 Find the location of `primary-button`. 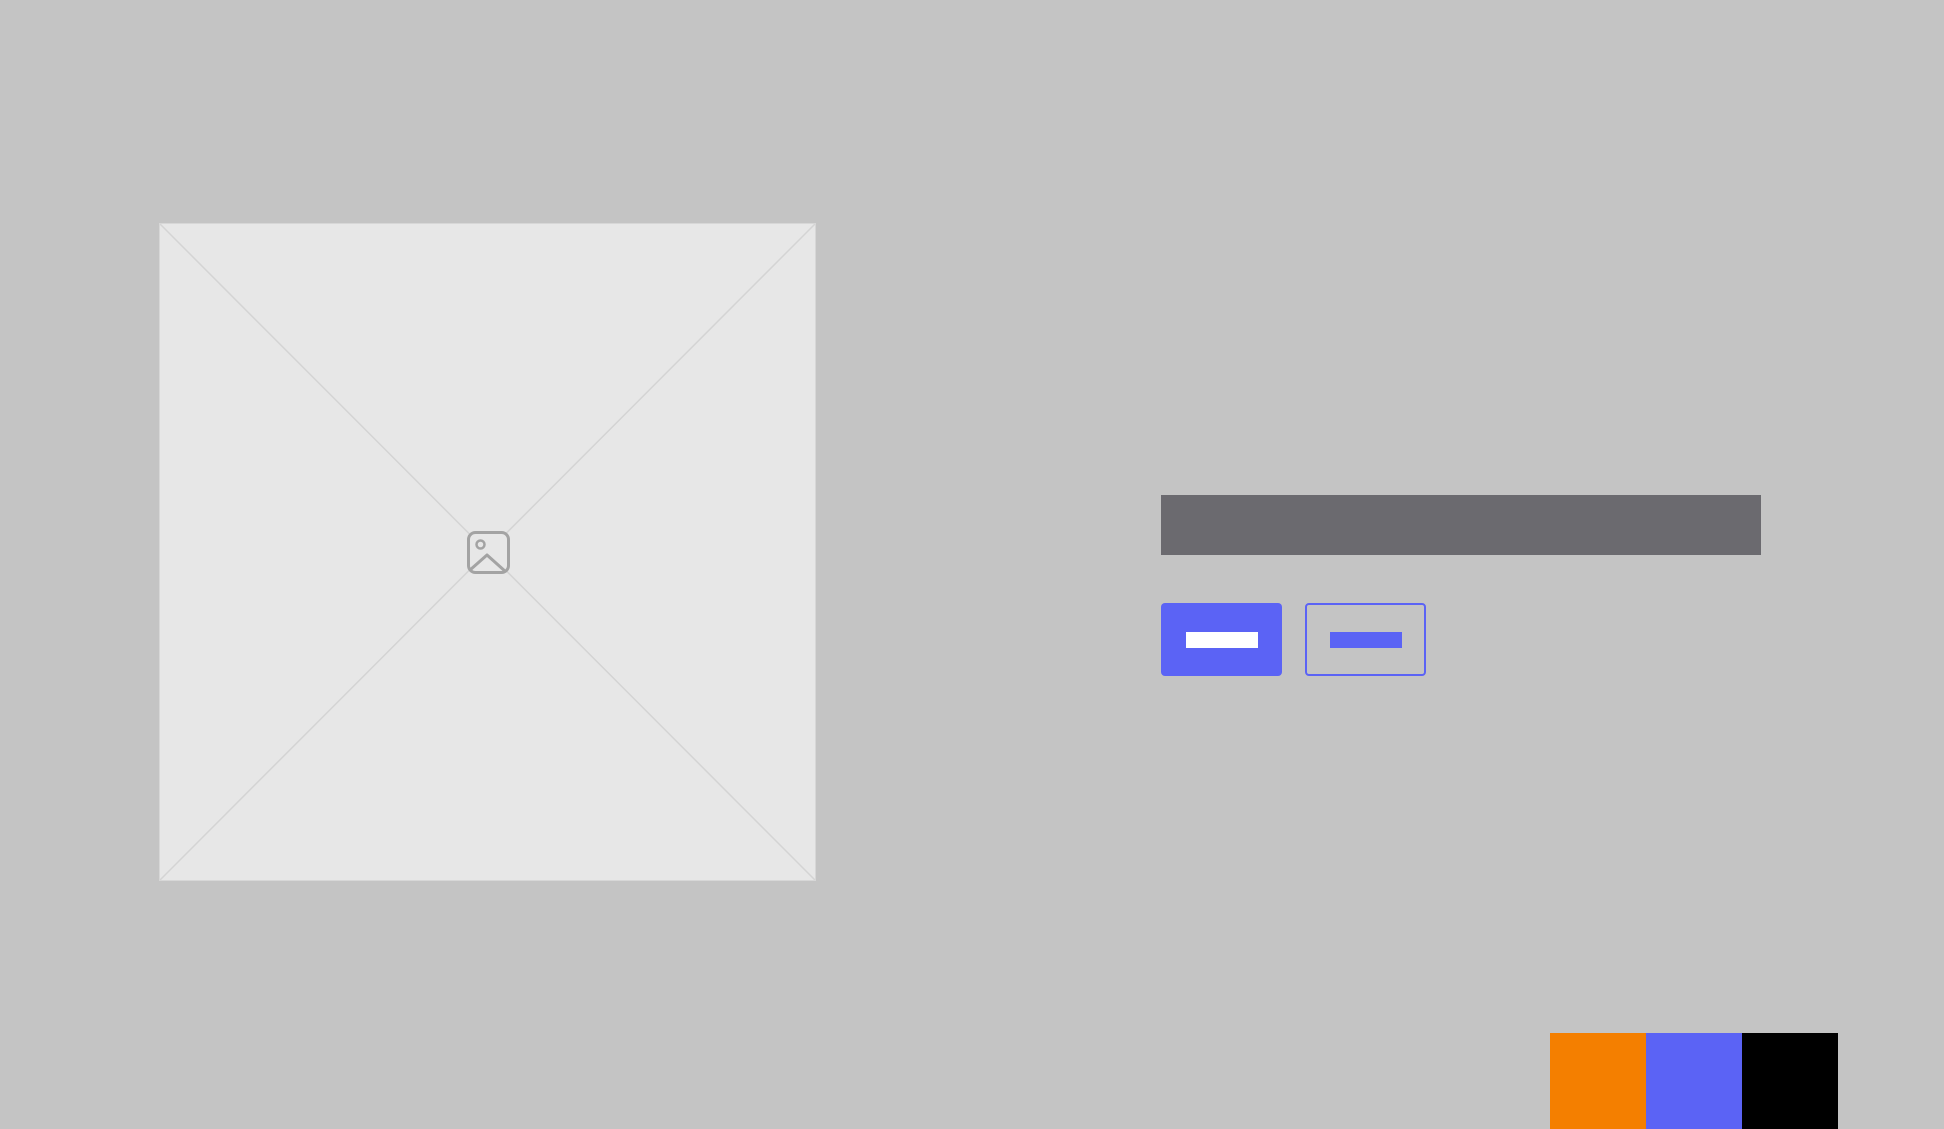

primary-button is located at coordinates (1221, 639).